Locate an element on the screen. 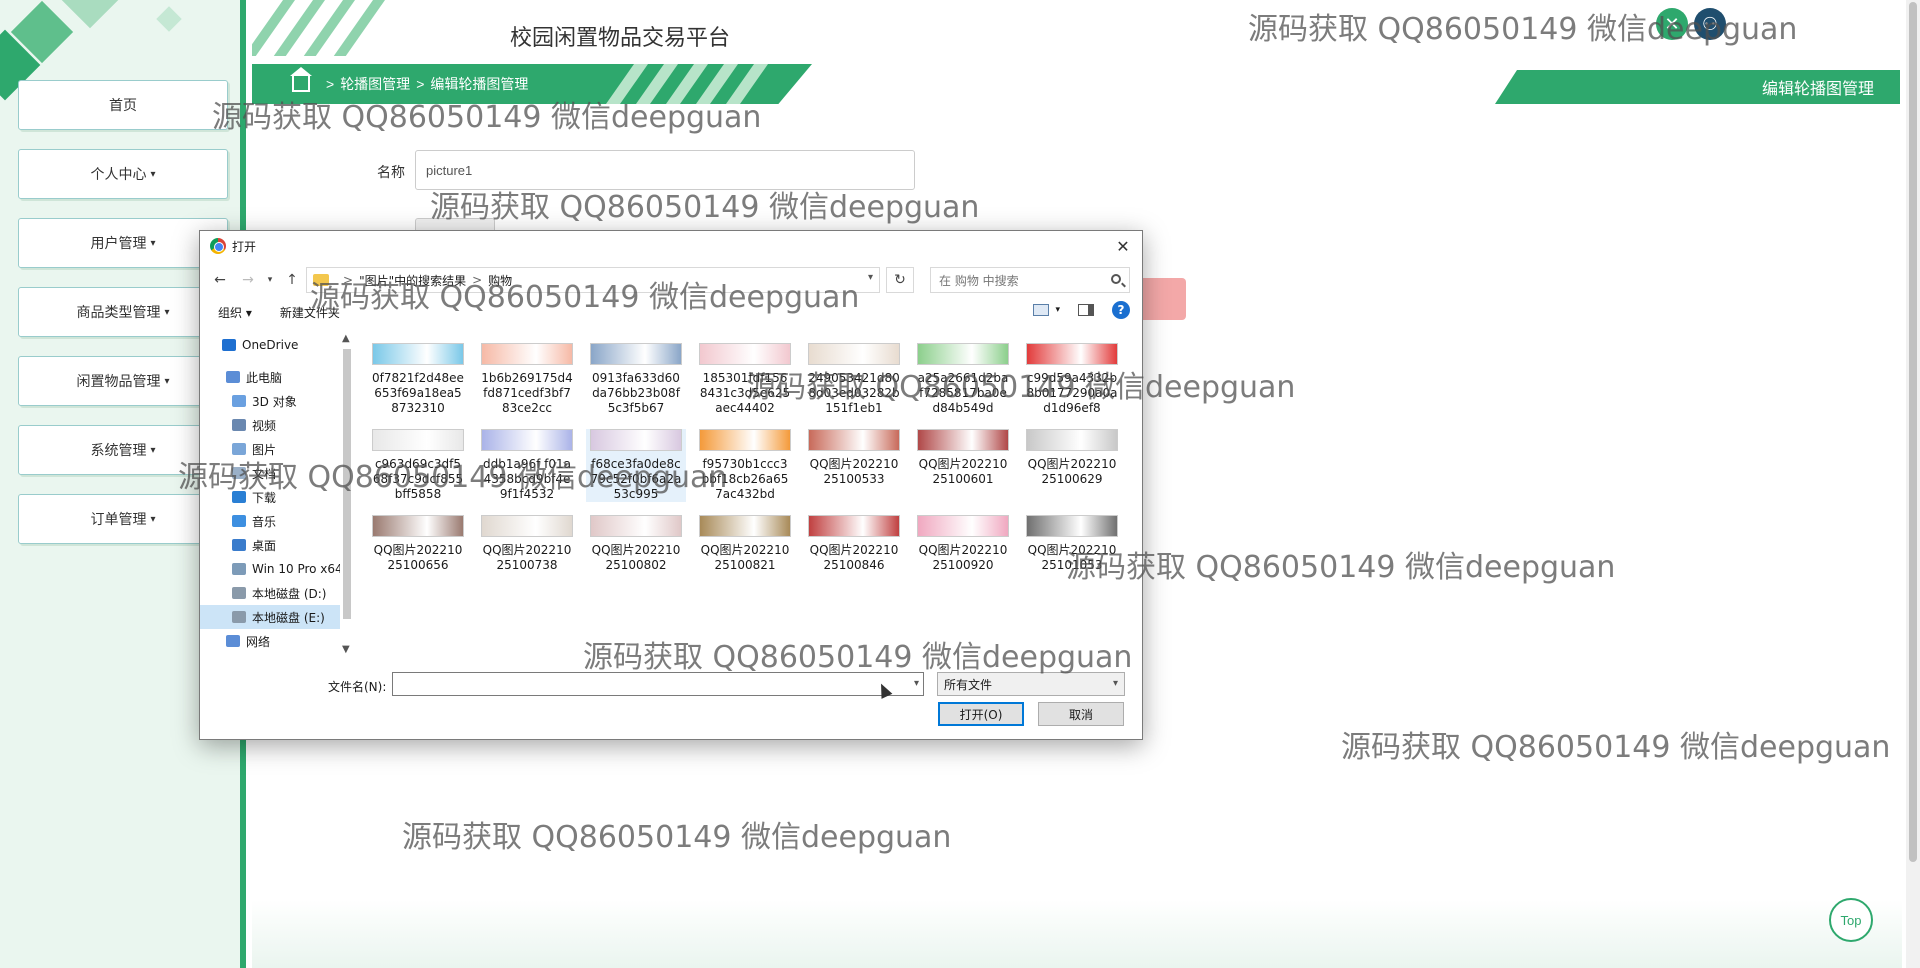 This screenshot has height=968, width=1920. file-item: 0913fa633d60da76bb23b08f5c3f5b67 is located at coordinates (636, 379).